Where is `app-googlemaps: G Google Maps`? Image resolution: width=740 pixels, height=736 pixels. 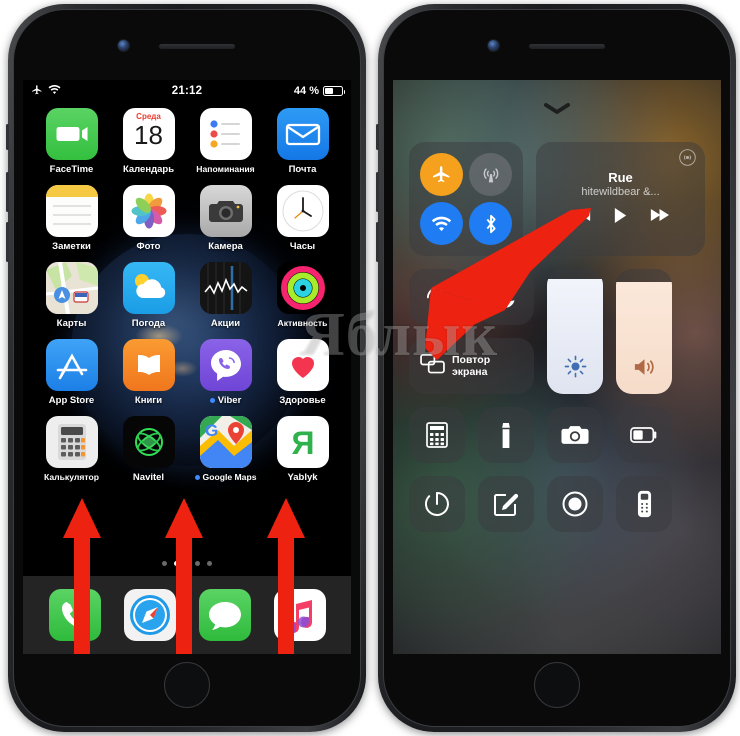 app-googlemaps: G Google Maps is located at coordinates (226, 449).